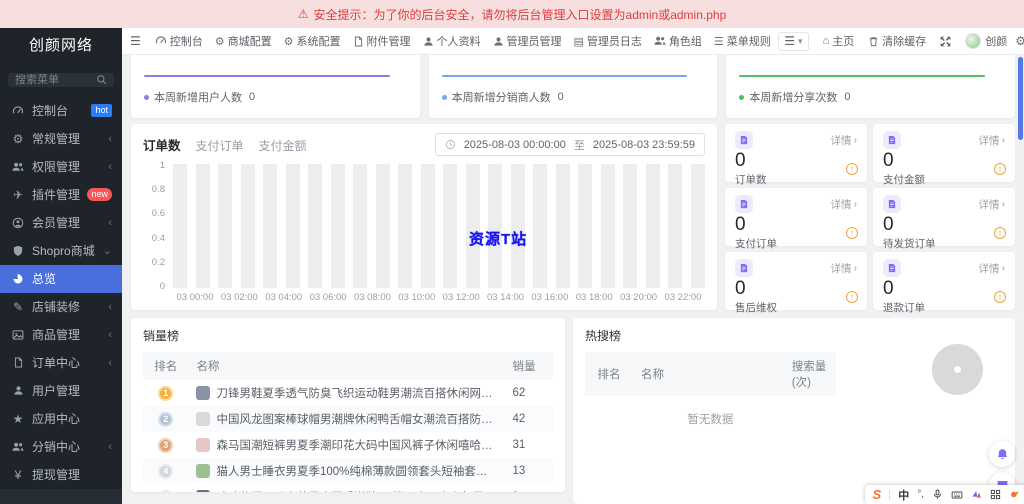  Describe the element at coordinates (660, 41) in the screenshot. I see `users-icon` at that location.